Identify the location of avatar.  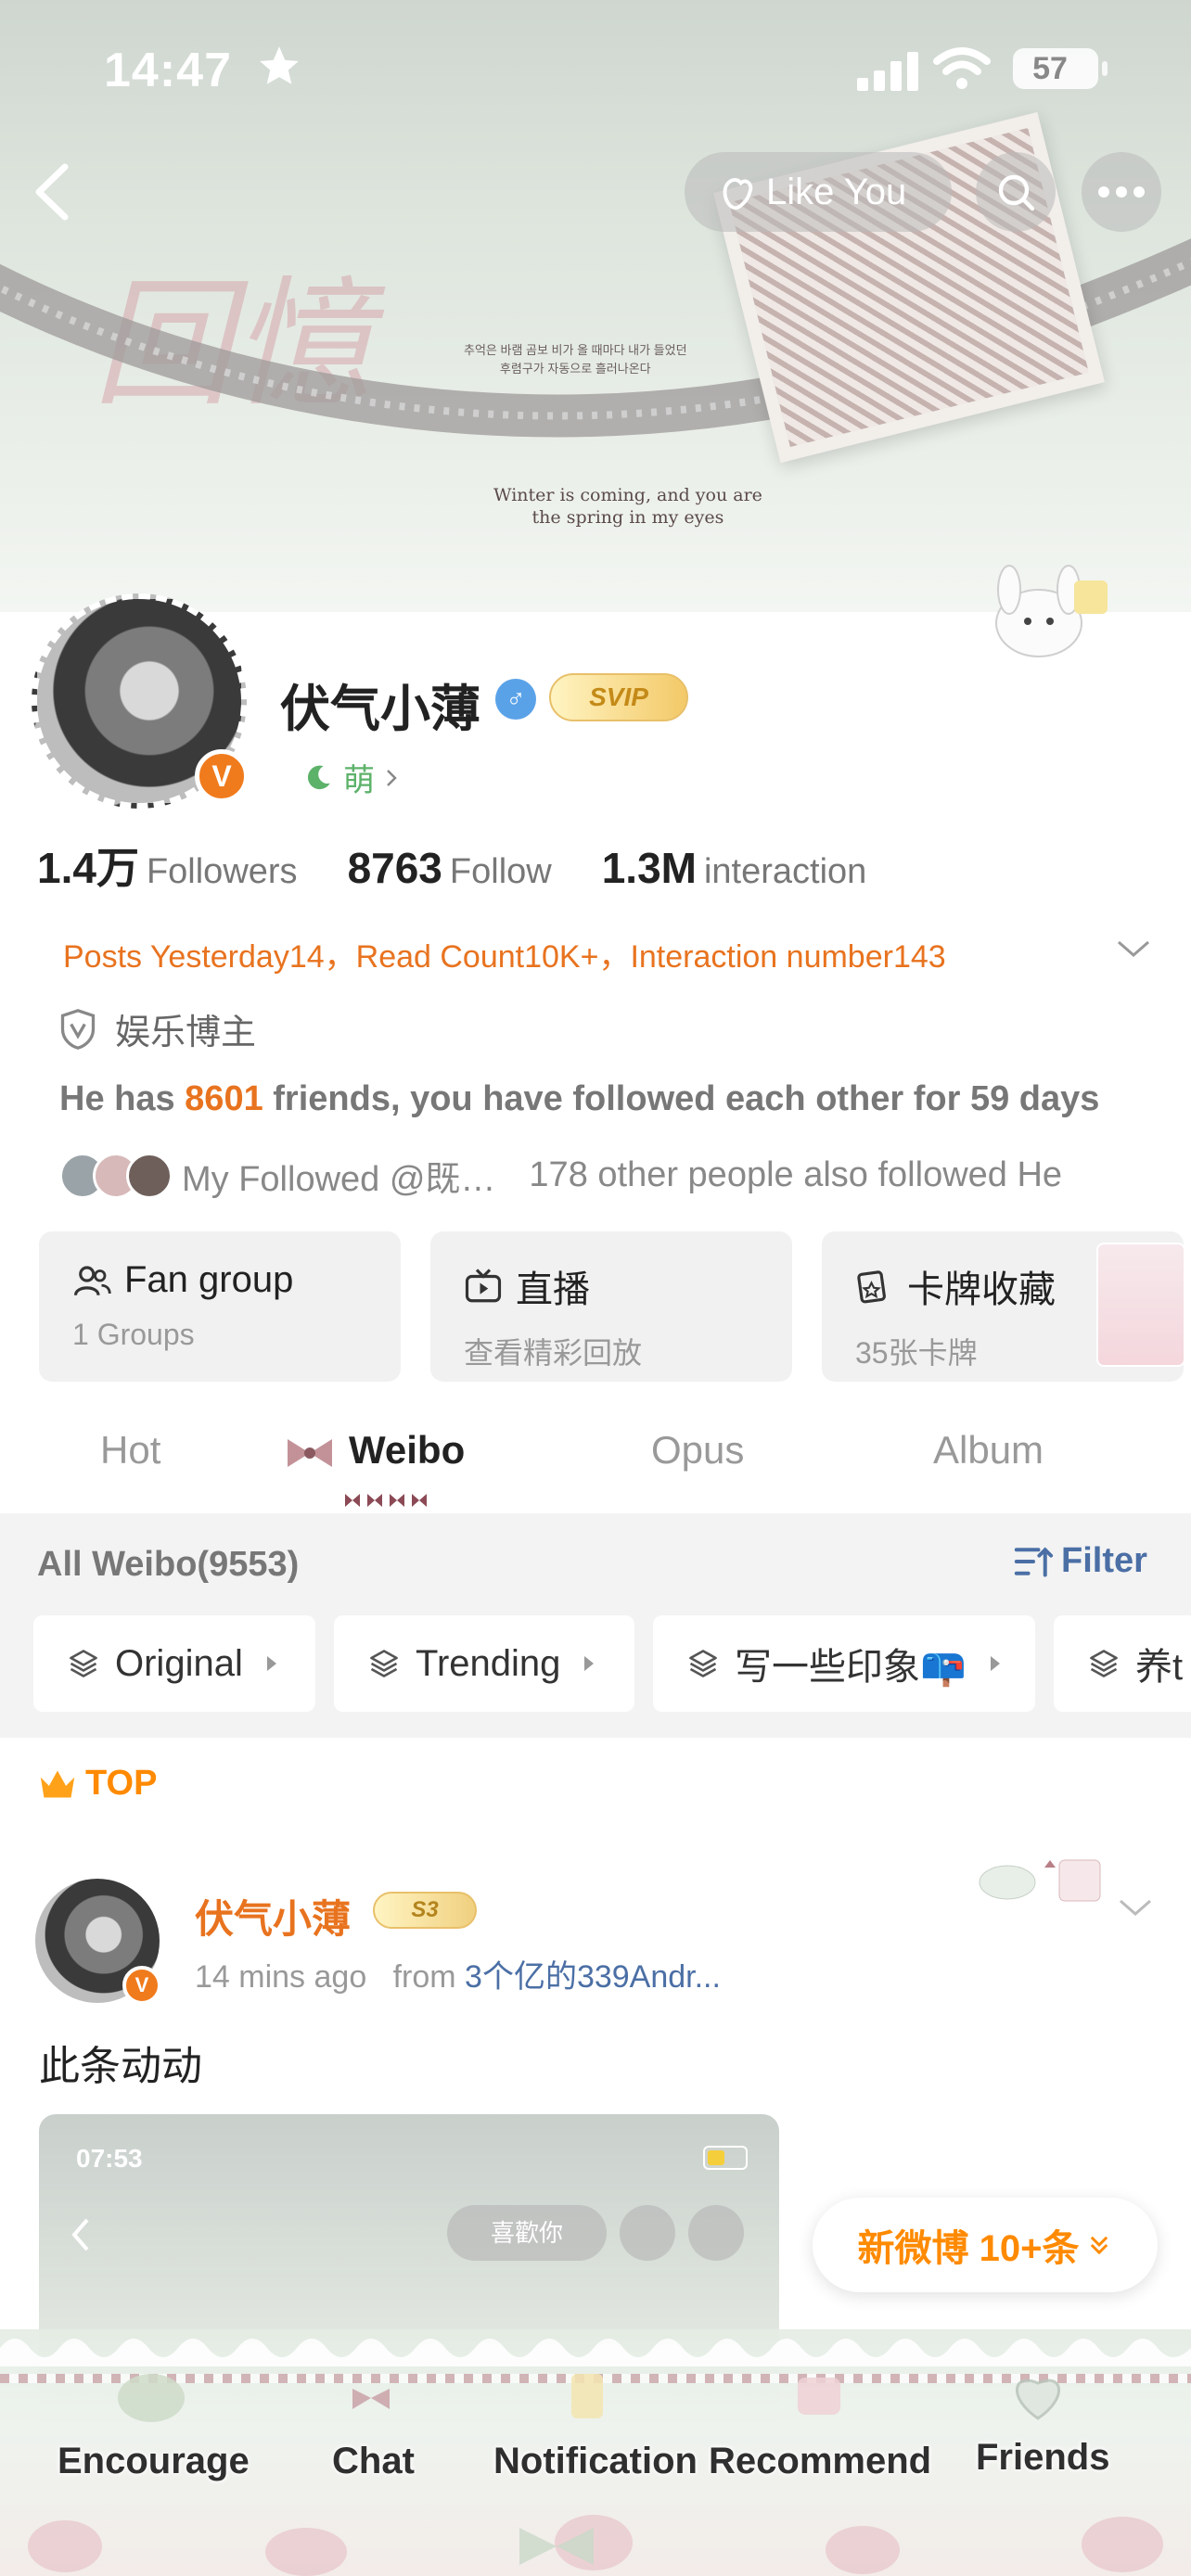
(149, 1176).